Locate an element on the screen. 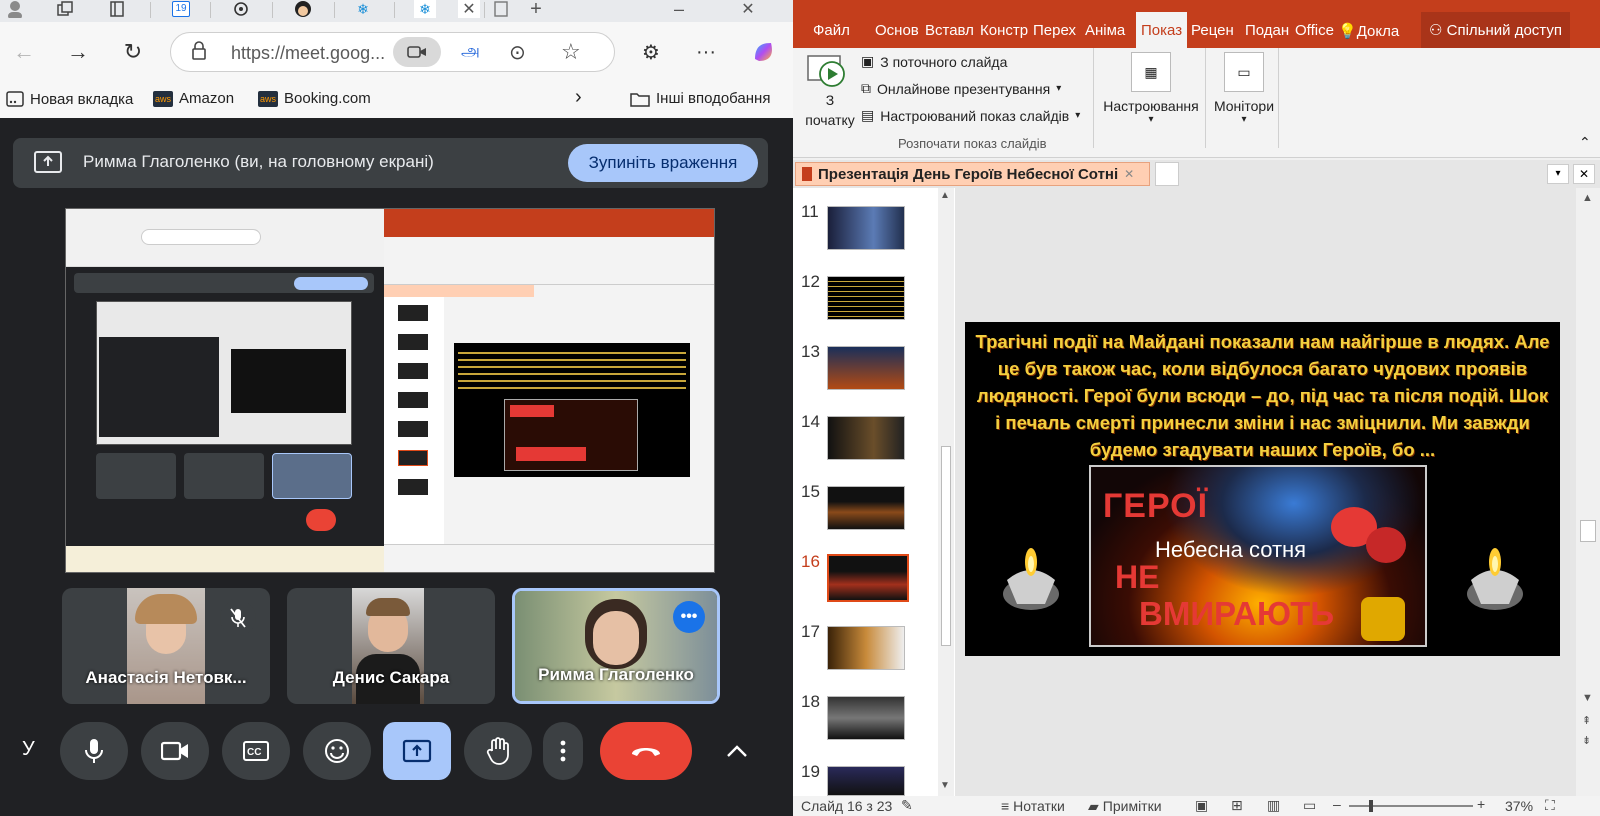 The height and width of the screenshot is (816, 1600). participant-tile: Денис Сакара is located at coordinates (391, 646).